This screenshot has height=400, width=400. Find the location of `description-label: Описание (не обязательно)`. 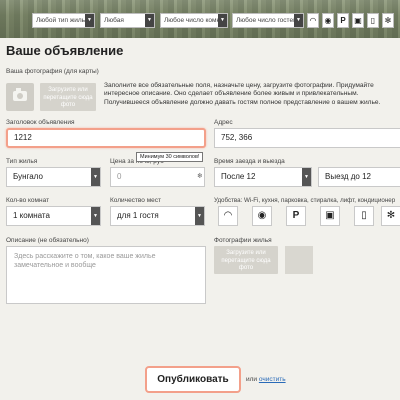

description-label: Описание (не обязательно) is located at coordinates (47, 240).